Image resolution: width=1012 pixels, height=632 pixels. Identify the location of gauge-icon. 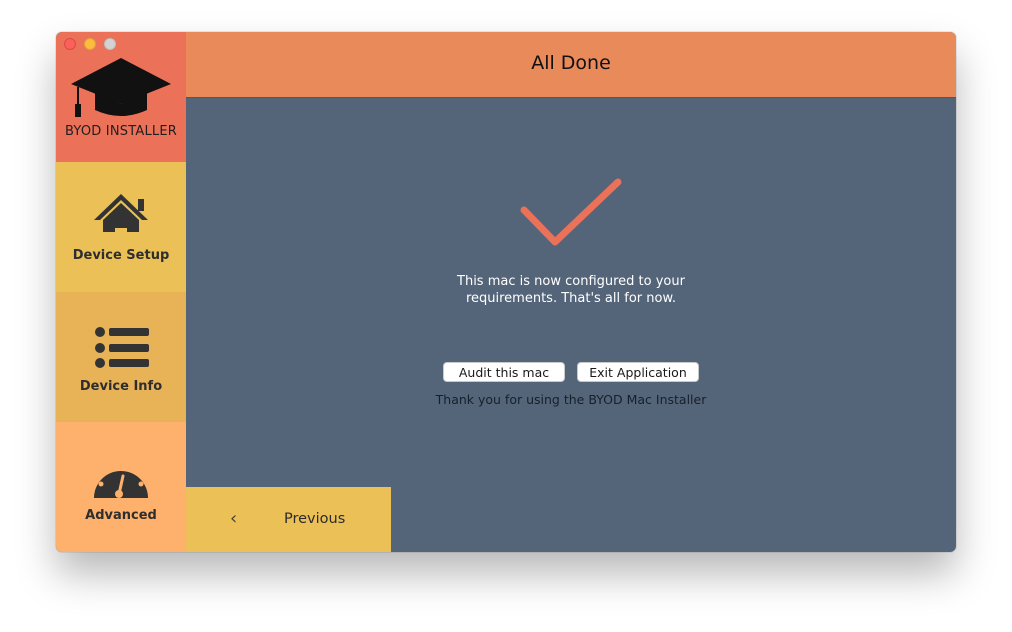
(121, 480).